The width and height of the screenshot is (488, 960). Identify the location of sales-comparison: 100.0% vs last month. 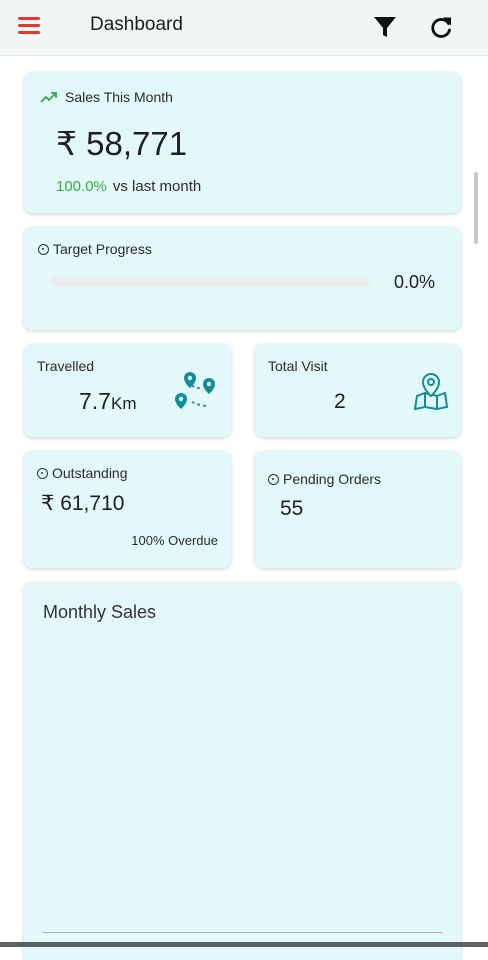
(128, 186).